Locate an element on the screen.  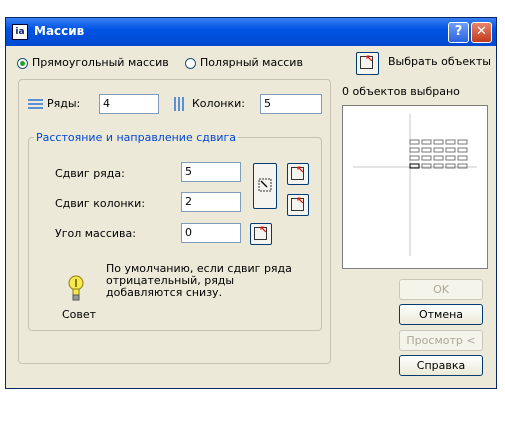
tip-title: Совет is located at coordinates (79, 314).